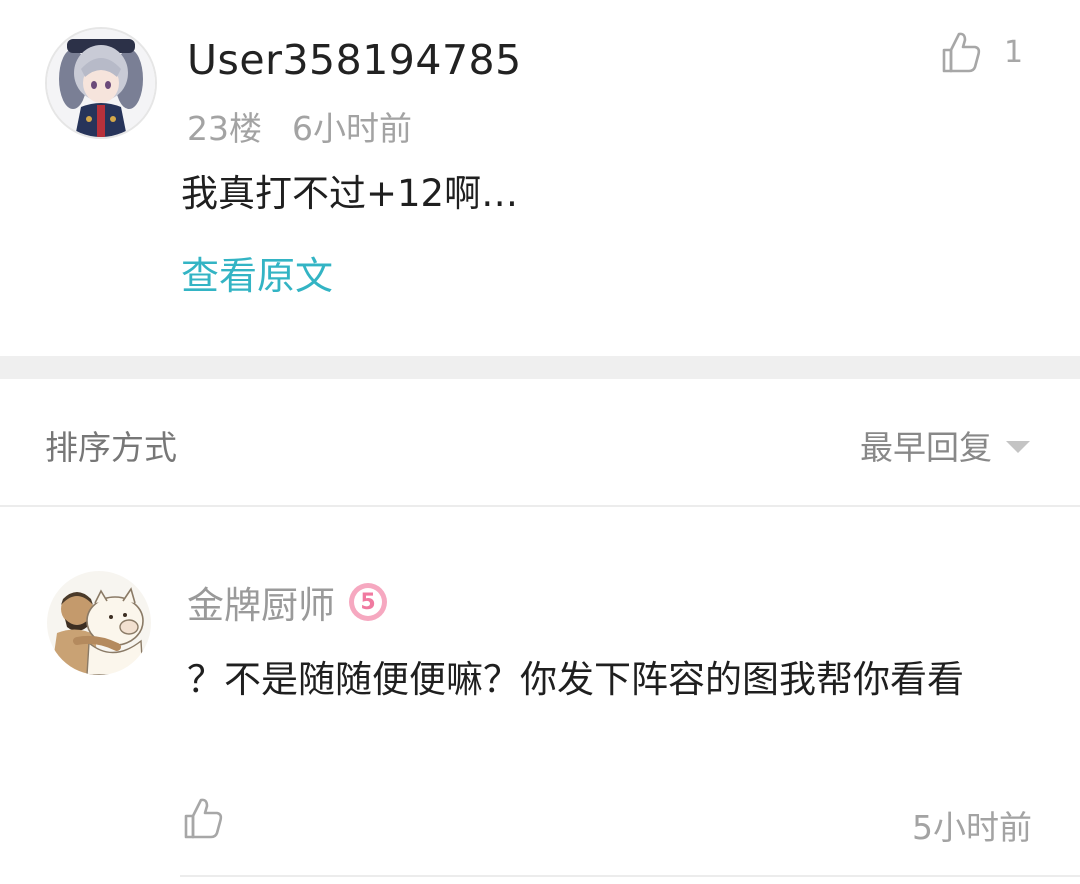 The image size is (1080, 884). What do you see at coordinates (101, 83) in the screenshot?
I see `user-avatar` at bounding box center [101, 83].